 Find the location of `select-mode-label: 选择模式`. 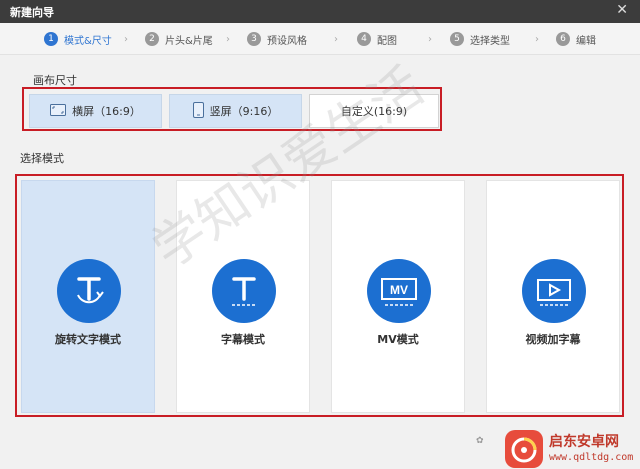

select-mode-label: 选择模式 is located at coordinates (42, 158).